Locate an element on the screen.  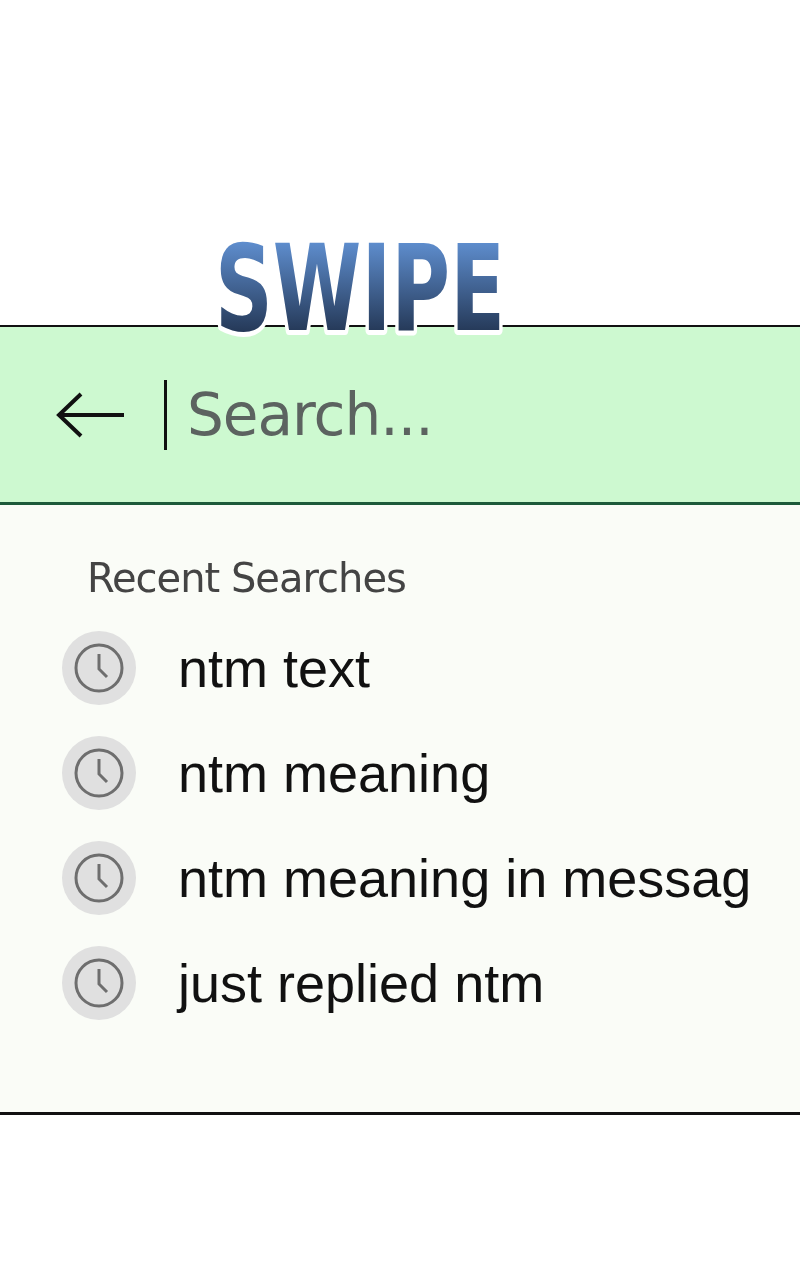
recent-search-item: ntm meaning is located at coordinates (334, 772).